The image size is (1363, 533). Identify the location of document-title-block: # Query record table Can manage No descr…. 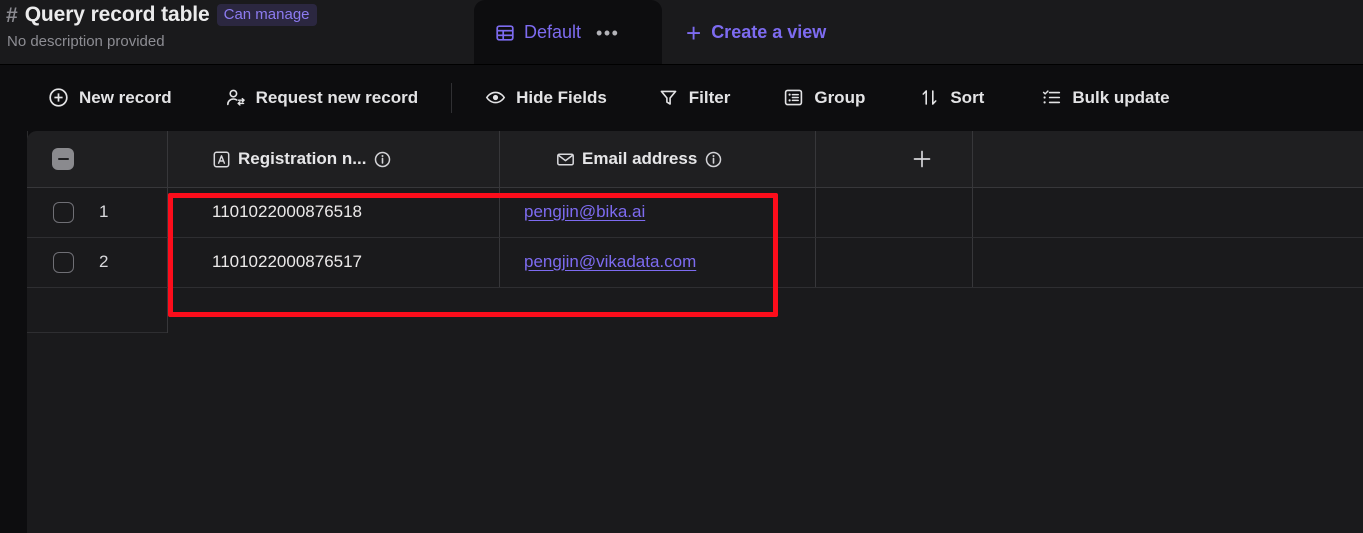
(161, 26).